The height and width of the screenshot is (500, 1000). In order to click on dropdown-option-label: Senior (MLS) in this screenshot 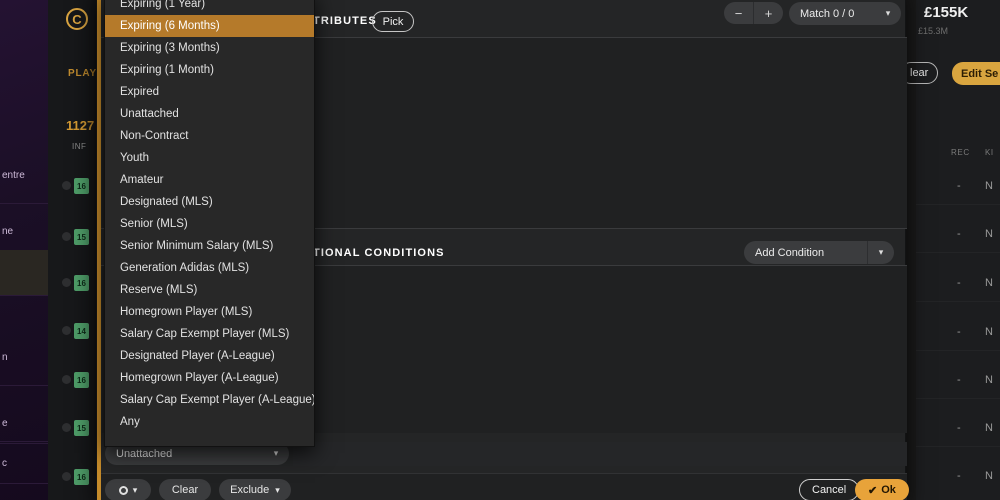, I will do `click(154, 224)`.